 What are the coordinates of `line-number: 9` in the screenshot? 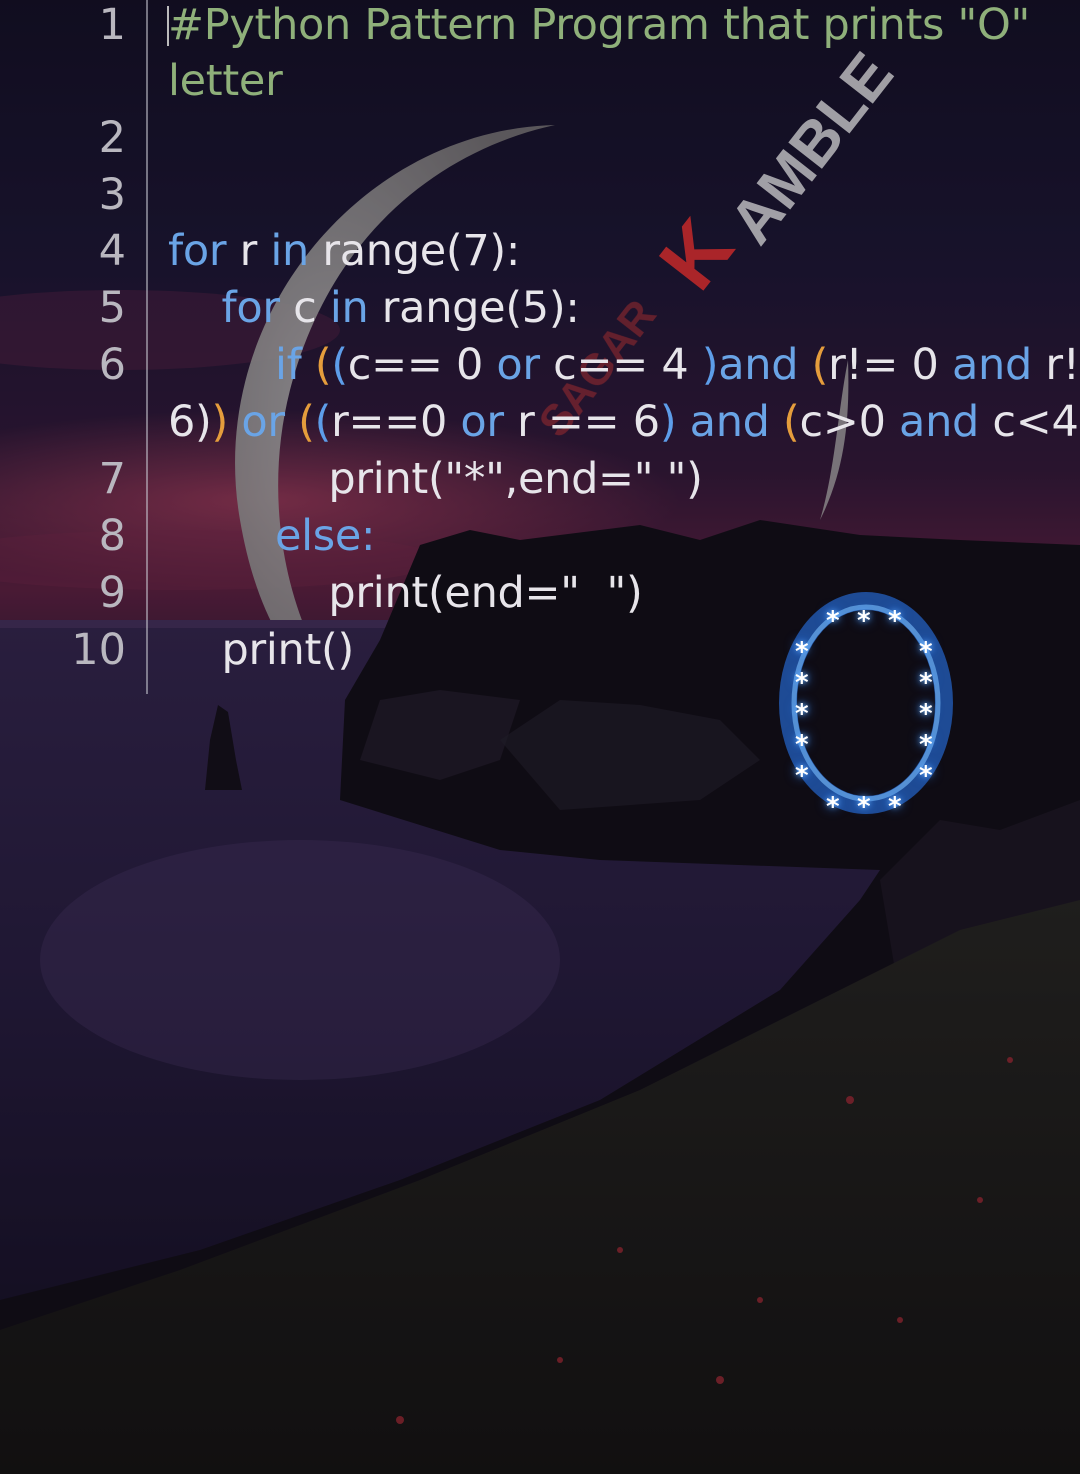 It's located at (112, 593).